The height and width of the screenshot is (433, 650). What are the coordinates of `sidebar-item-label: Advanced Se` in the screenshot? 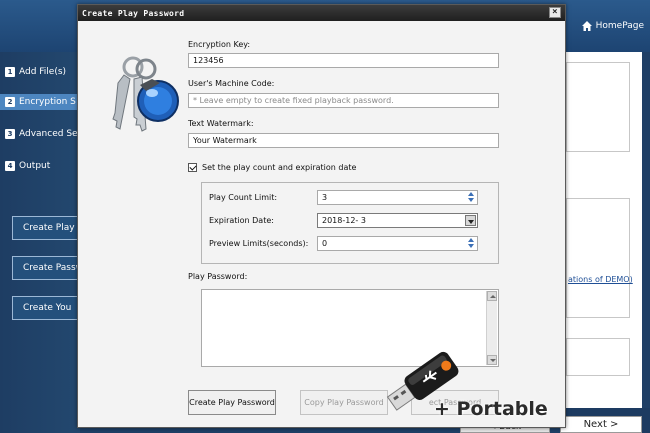 It's located at (48, 134).